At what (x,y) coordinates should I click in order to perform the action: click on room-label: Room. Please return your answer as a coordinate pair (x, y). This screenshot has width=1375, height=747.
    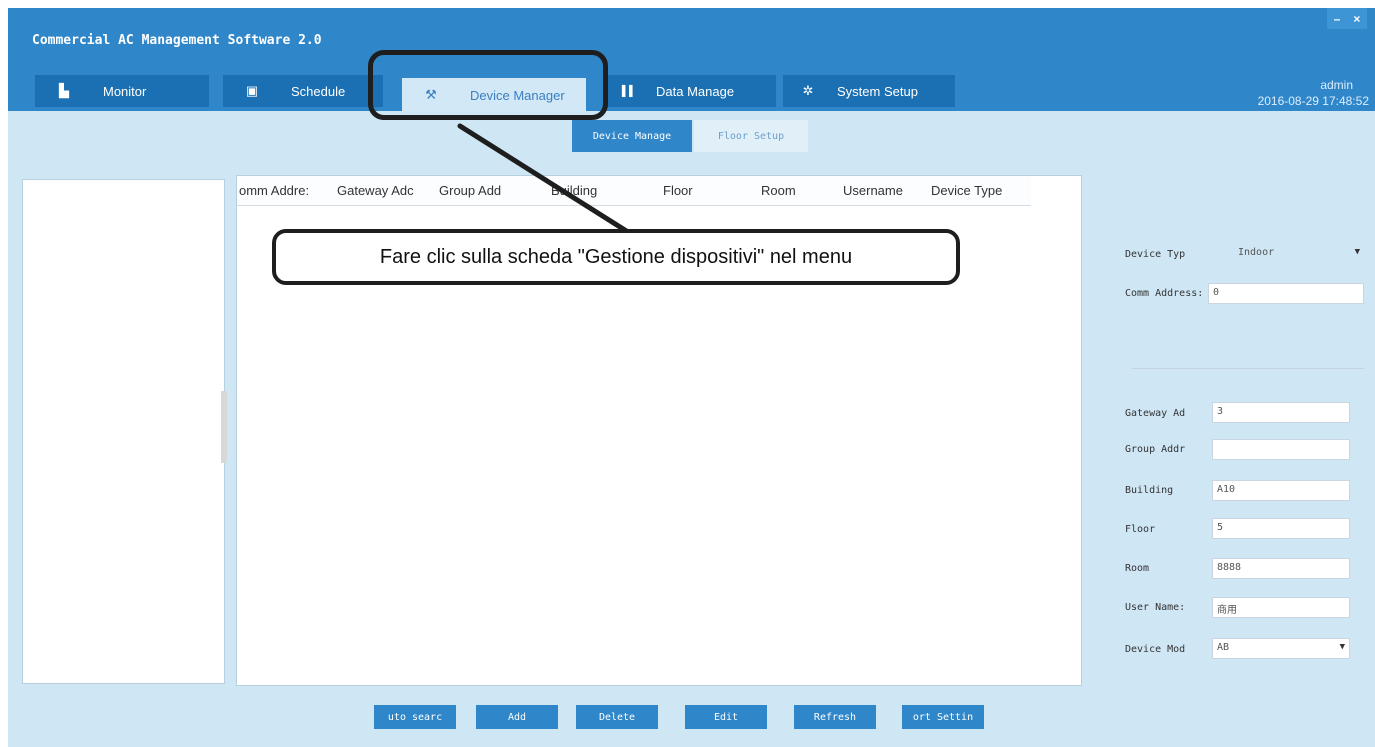
    Looking at the image, I should click on (1137, 568).